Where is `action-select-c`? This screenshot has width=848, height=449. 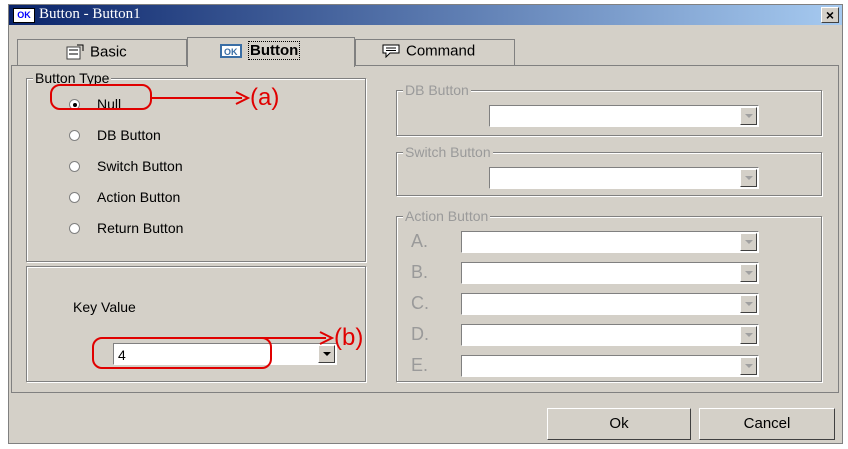
action-select-c is located at coordinates (610, 304).